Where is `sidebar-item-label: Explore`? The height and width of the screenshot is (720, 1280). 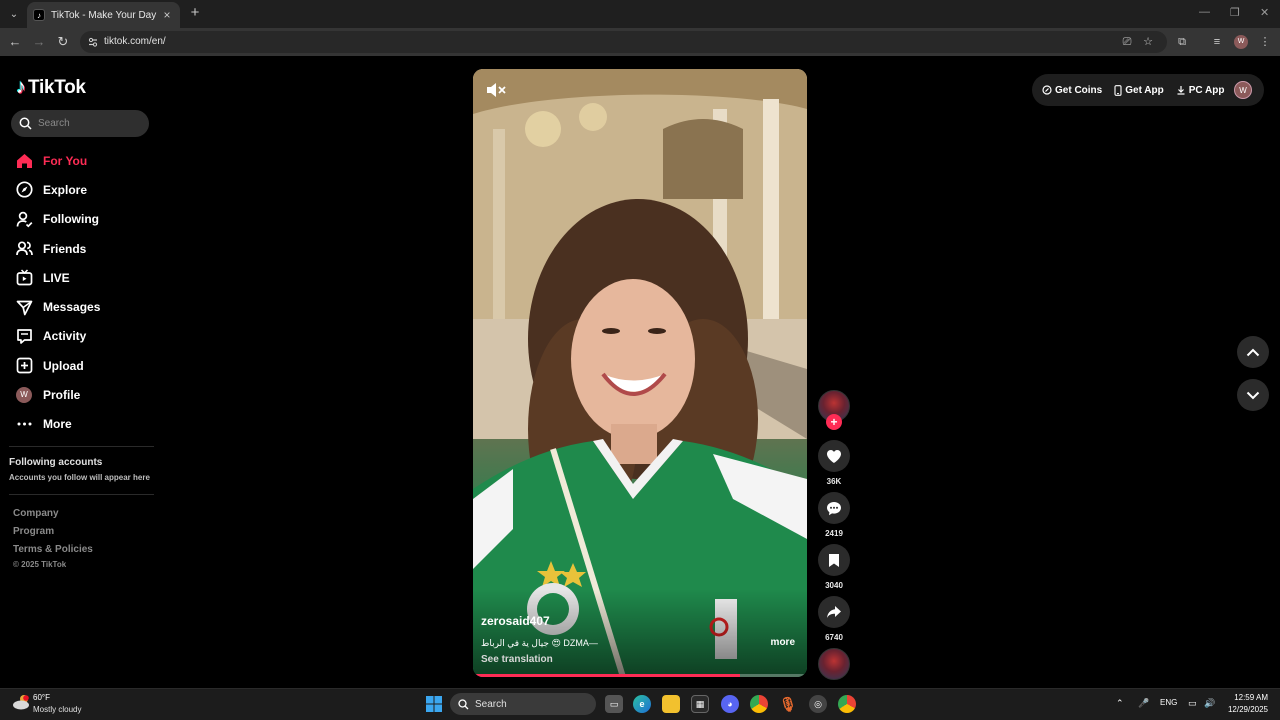
sidebar-item-label: Explore is located at coordinates (65, 189).